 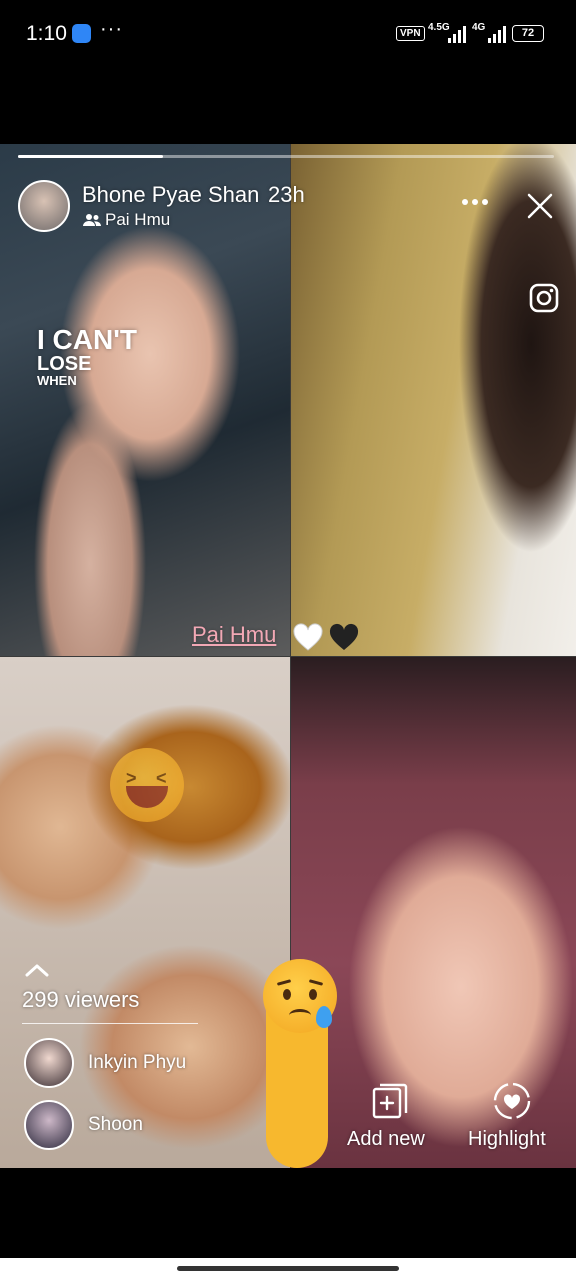 What do you see at coordinates (81, 33) in the screenshot?
I see `app-notification-icon` at bounding box center [81, 33].